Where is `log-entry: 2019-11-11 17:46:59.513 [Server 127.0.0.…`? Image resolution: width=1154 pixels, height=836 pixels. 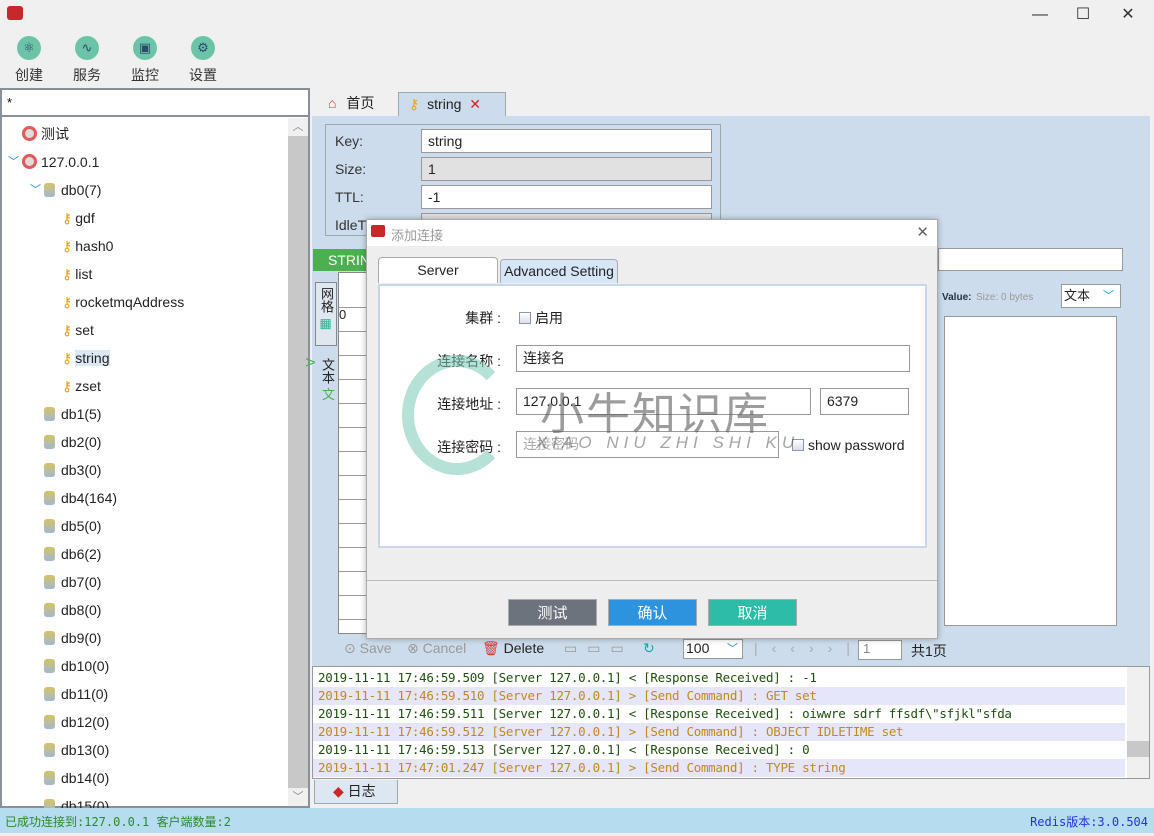 log-entry: 2019-11-11 17:46:59.513 [Server 127.0.0.… is located at coordinates (719, 750).